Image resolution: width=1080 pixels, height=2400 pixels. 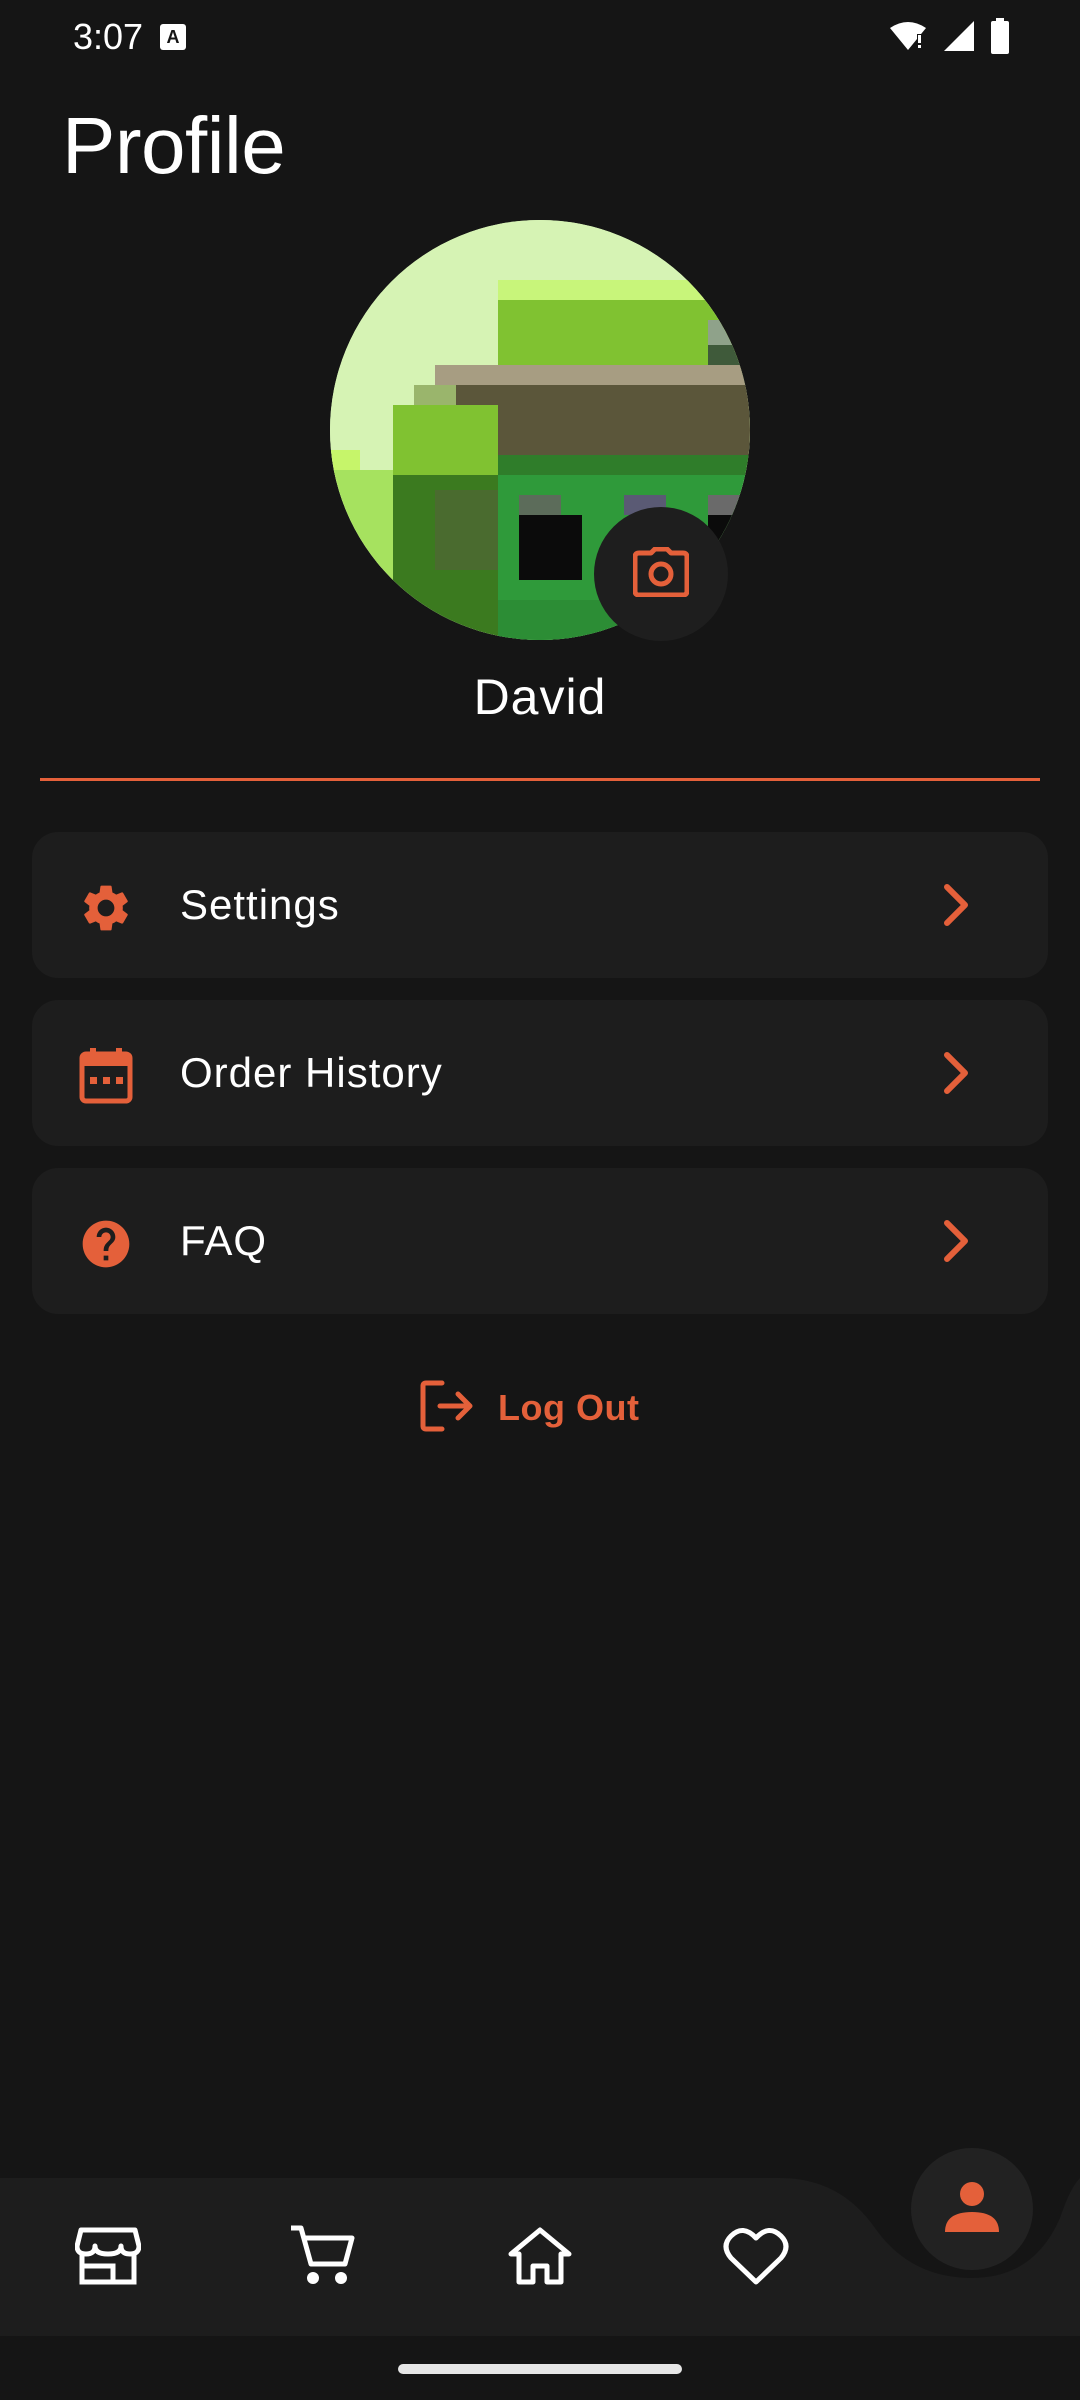 I want to click on logout-label: Log Out, so click(x=569, y=1407).